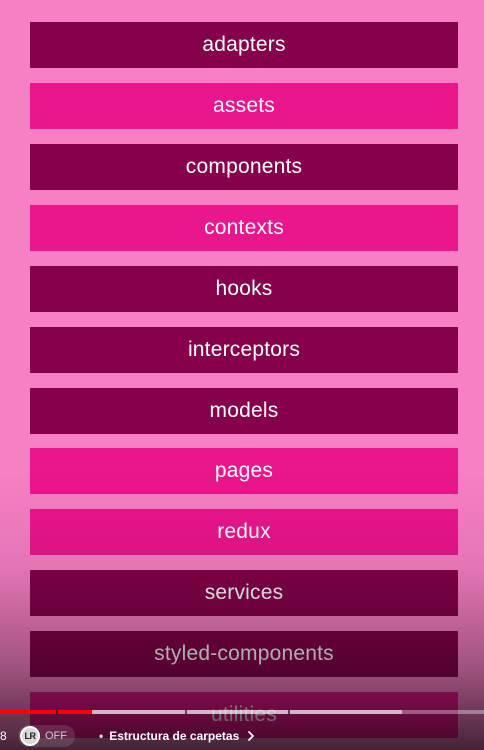 Image resolution: width=484 pixels, height=750 pixels. I want to click on time-display: 8, so click(3, 736).